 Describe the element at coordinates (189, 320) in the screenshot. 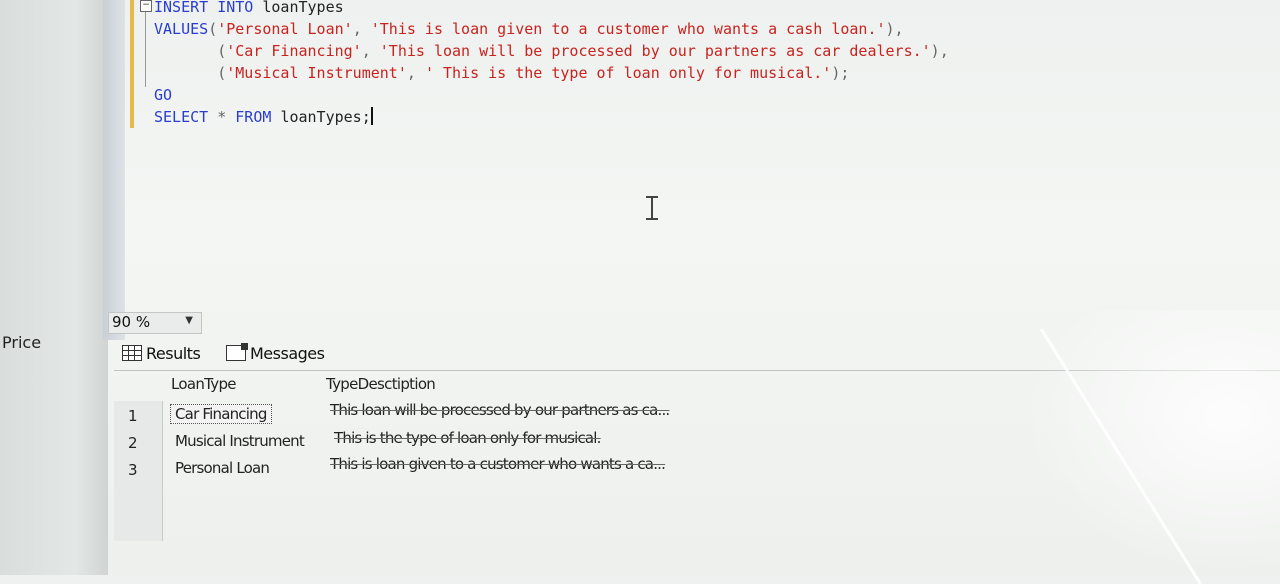

I see `chevron-down-icon: ▼` at that location.